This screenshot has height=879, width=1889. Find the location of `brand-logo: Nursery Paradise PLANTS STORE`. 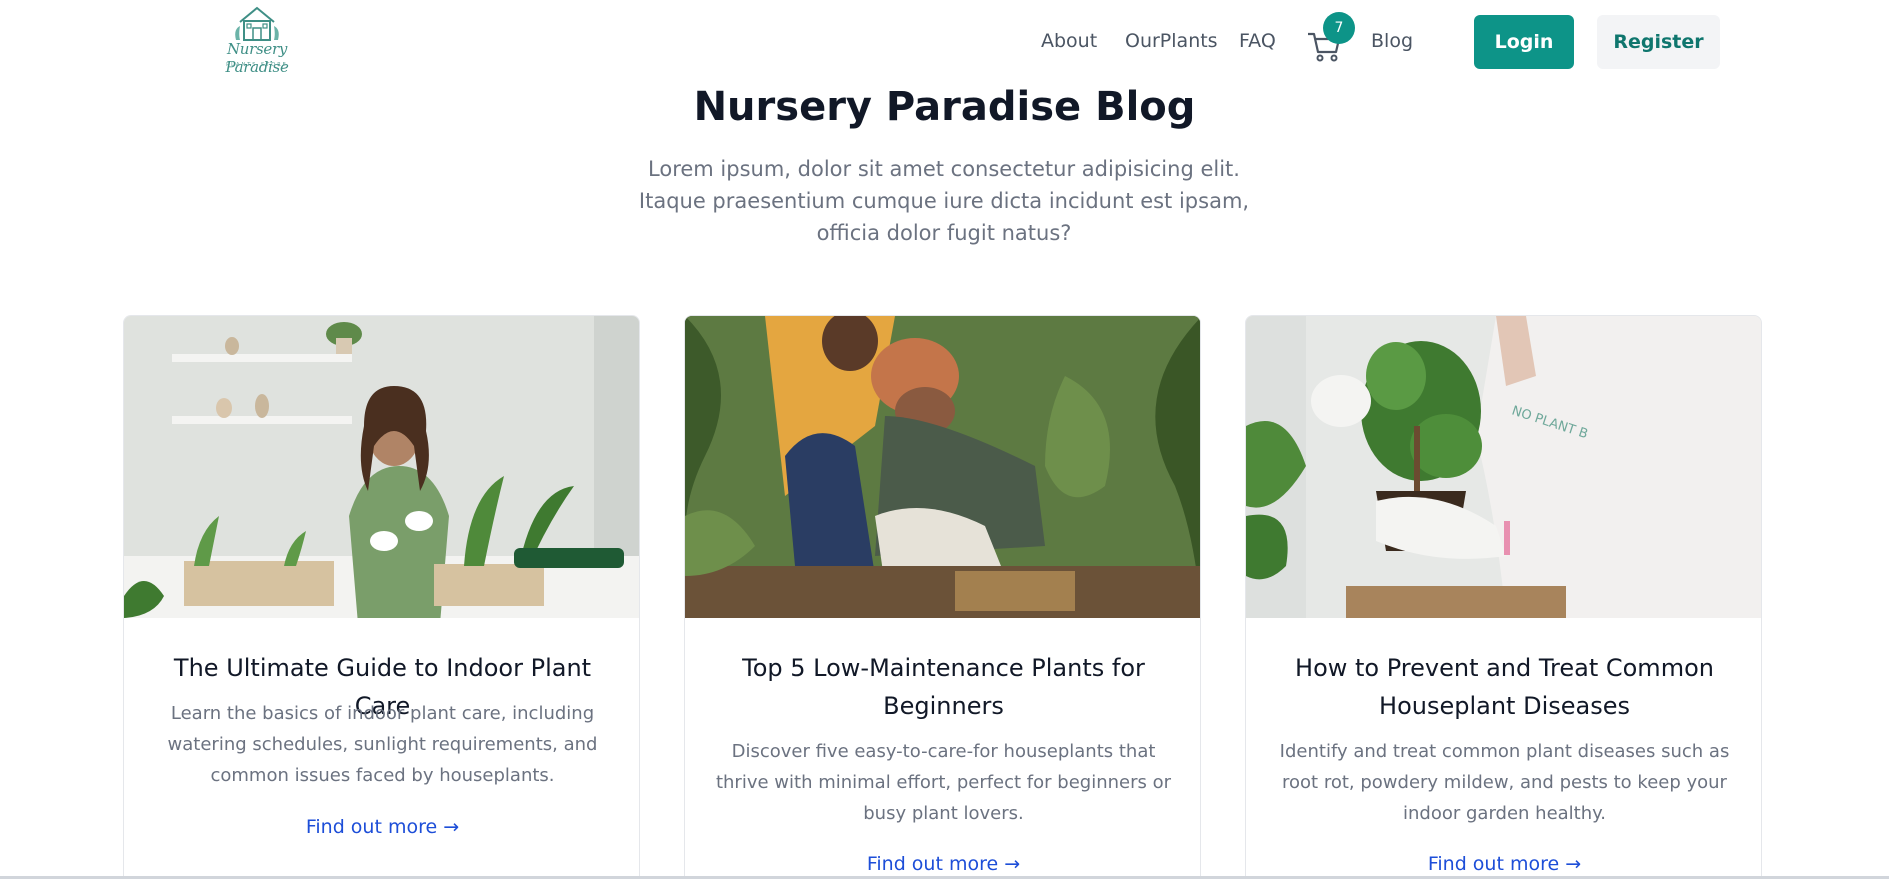

brand-logo: Nursery Paradise PLANTS STORE is located at coordinates (257, 40).